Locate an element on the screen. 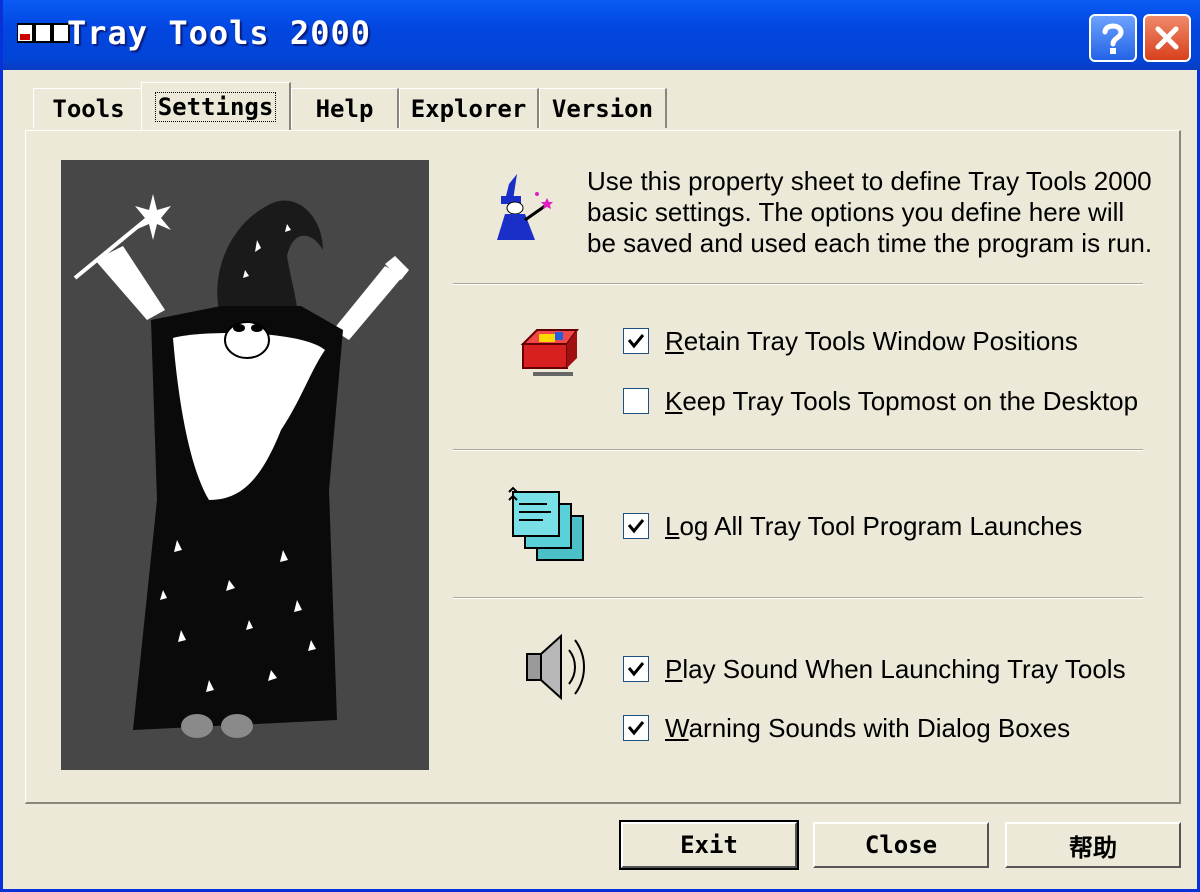  warning-sounds-checkbox is located at coordinates (636, 728).